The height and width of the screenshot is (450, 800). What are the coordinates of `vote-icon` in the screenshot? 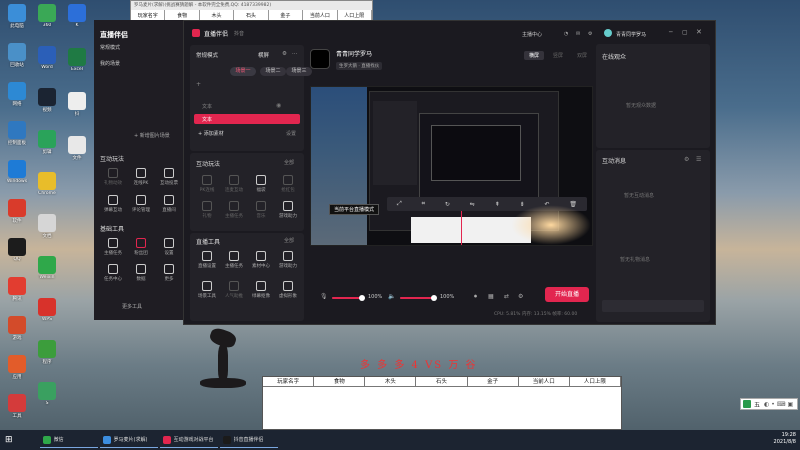 It's located at (169, 173).